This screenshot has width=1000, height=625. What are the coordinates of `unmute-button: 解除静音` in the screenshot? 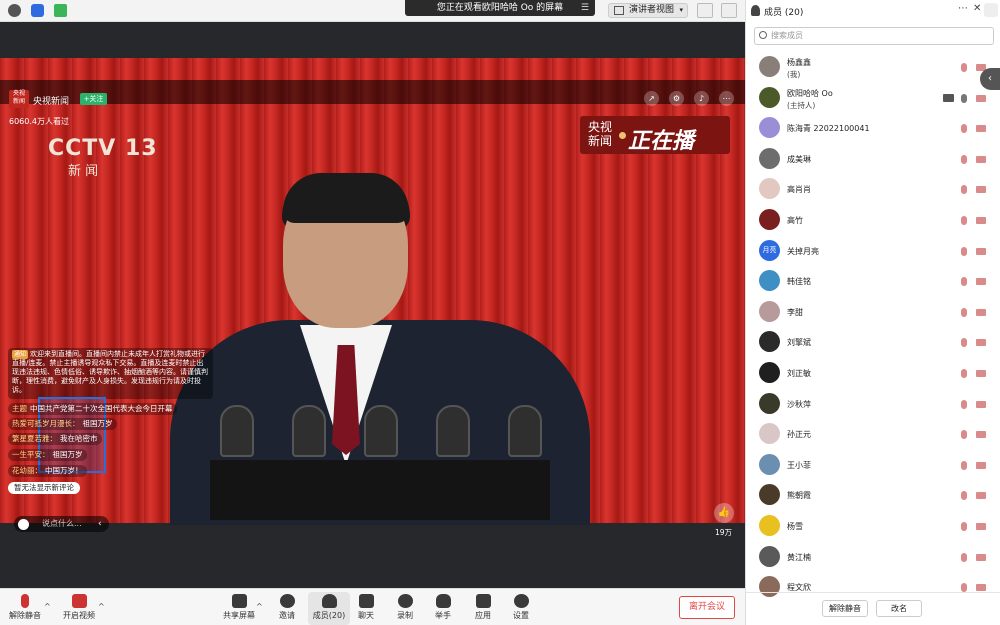 It's located at (25, 608).